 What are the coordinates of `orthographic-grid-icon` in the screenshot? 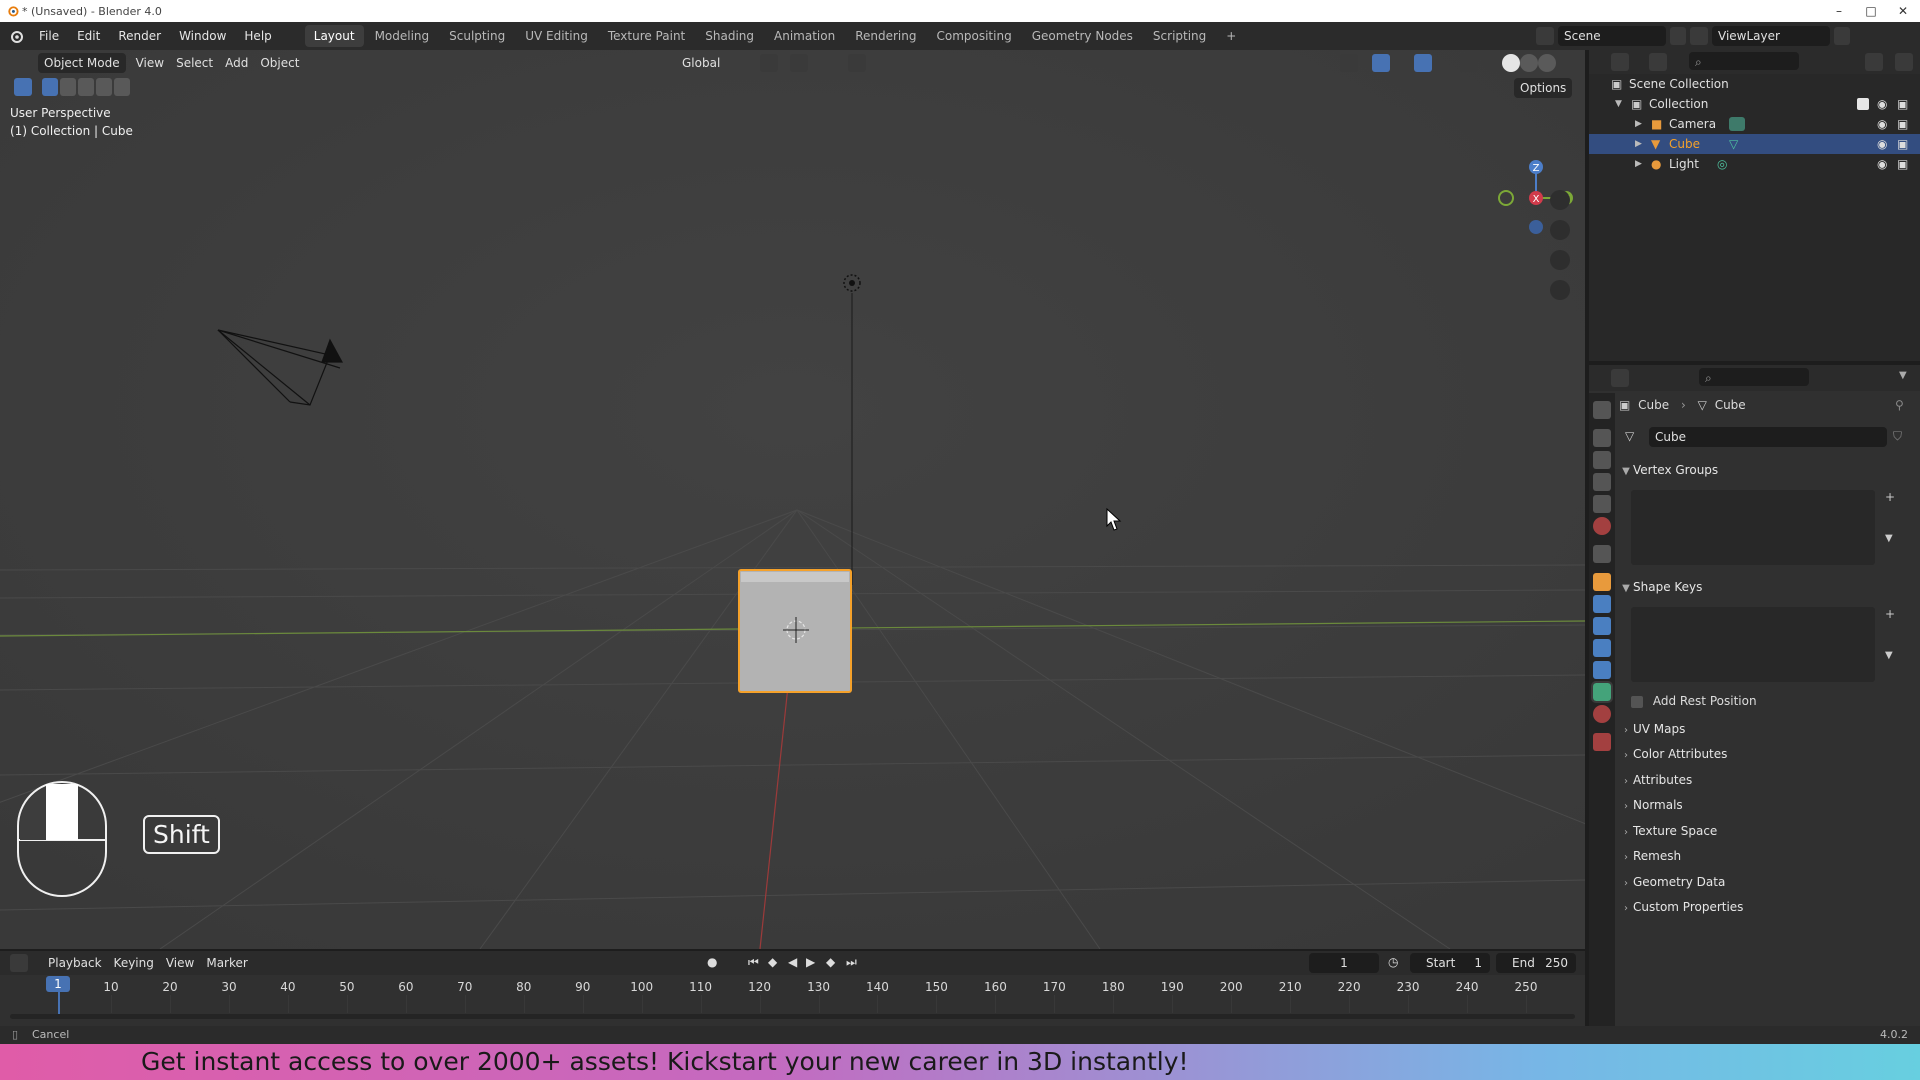 It's located at (1560, 290).